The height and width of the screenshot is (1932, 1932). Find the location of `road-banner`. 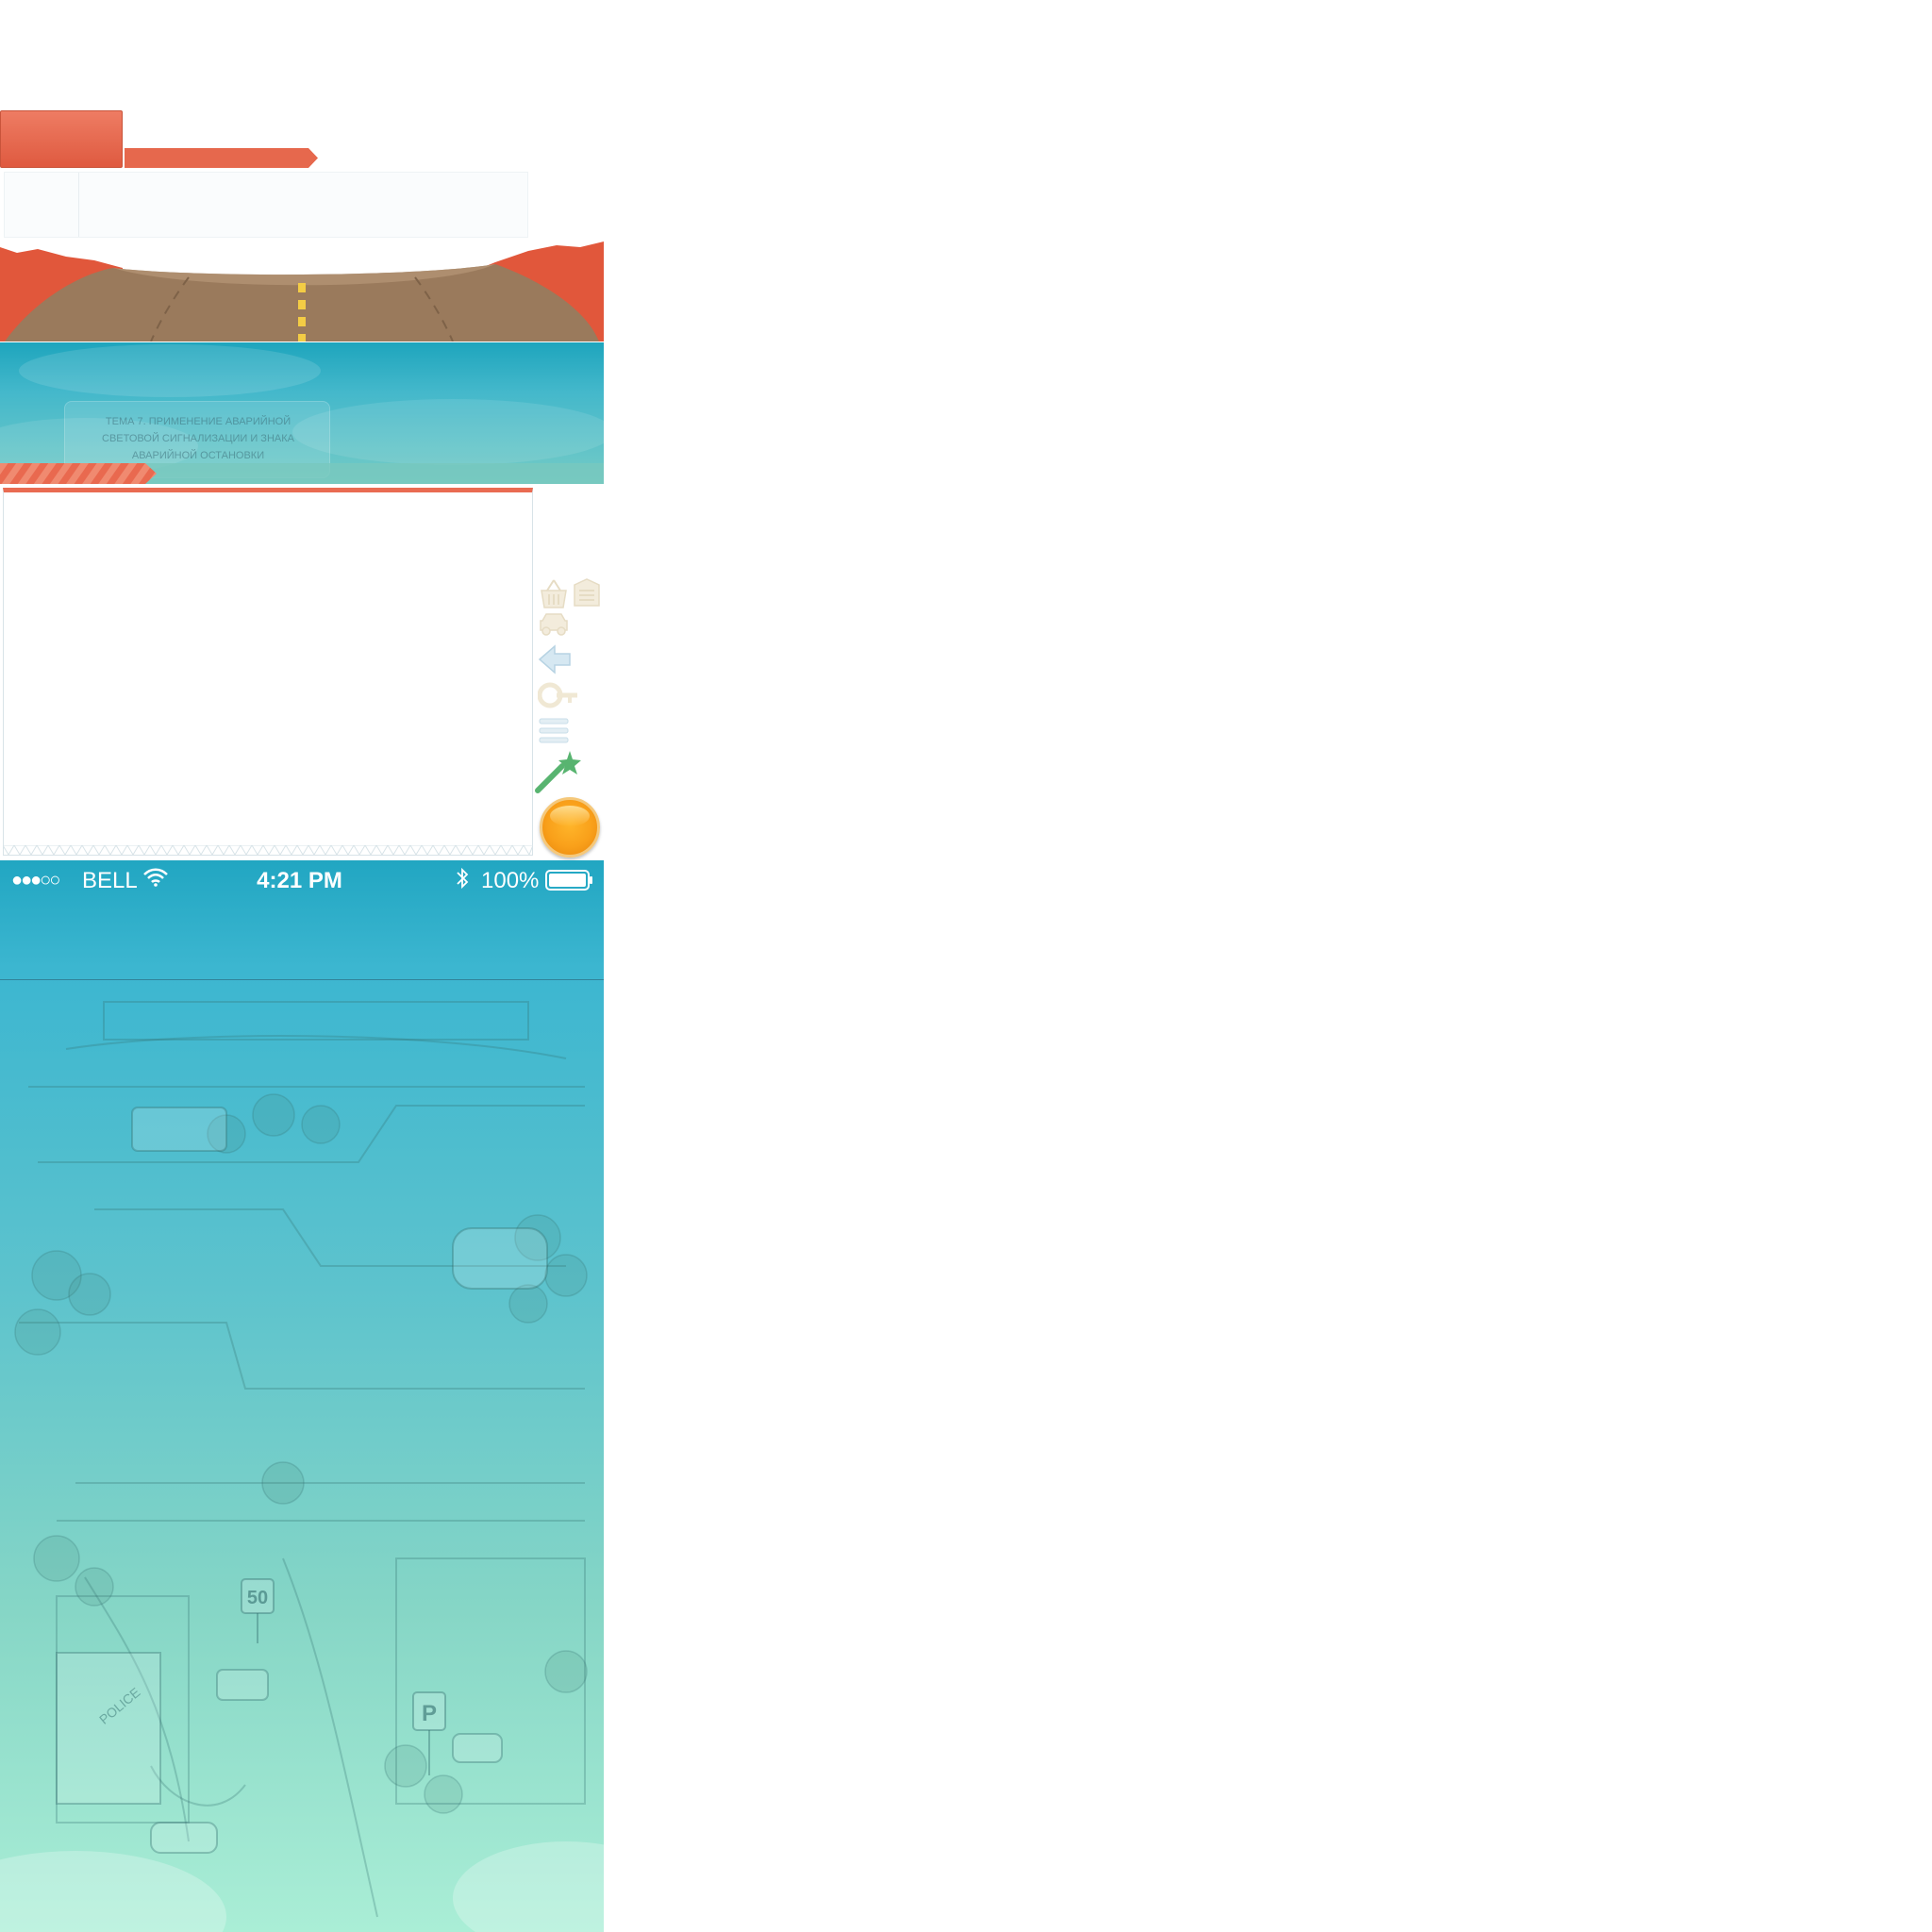

road-banner is located at coordinates (302, 291).